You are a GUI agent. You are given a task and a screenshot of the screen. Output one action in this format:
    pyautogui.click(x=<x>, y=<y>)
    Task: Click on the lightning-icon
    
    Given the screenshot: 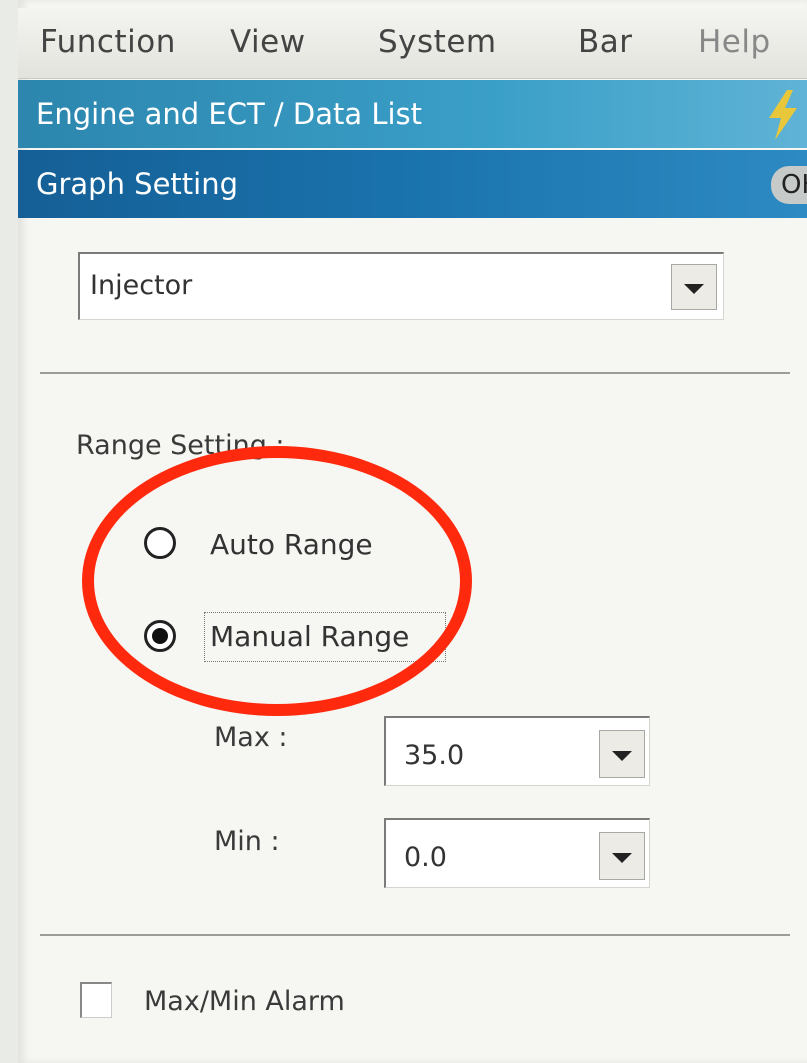 What is the action you would take?
    pyautogui.click(x=783, y=118)
    